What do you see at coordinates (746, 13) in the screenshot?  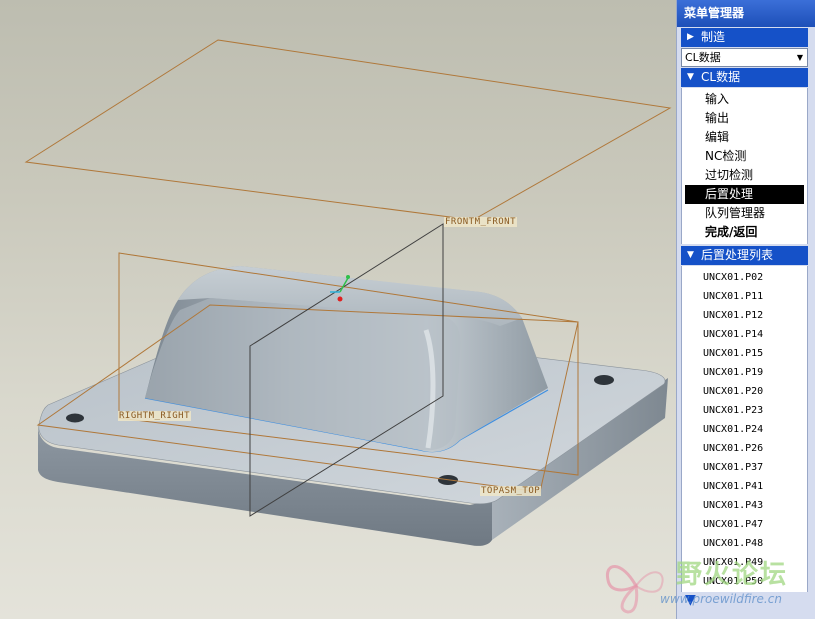 I see `menu-manager-title: 菜单管理器` at bounding box center [746, 13].